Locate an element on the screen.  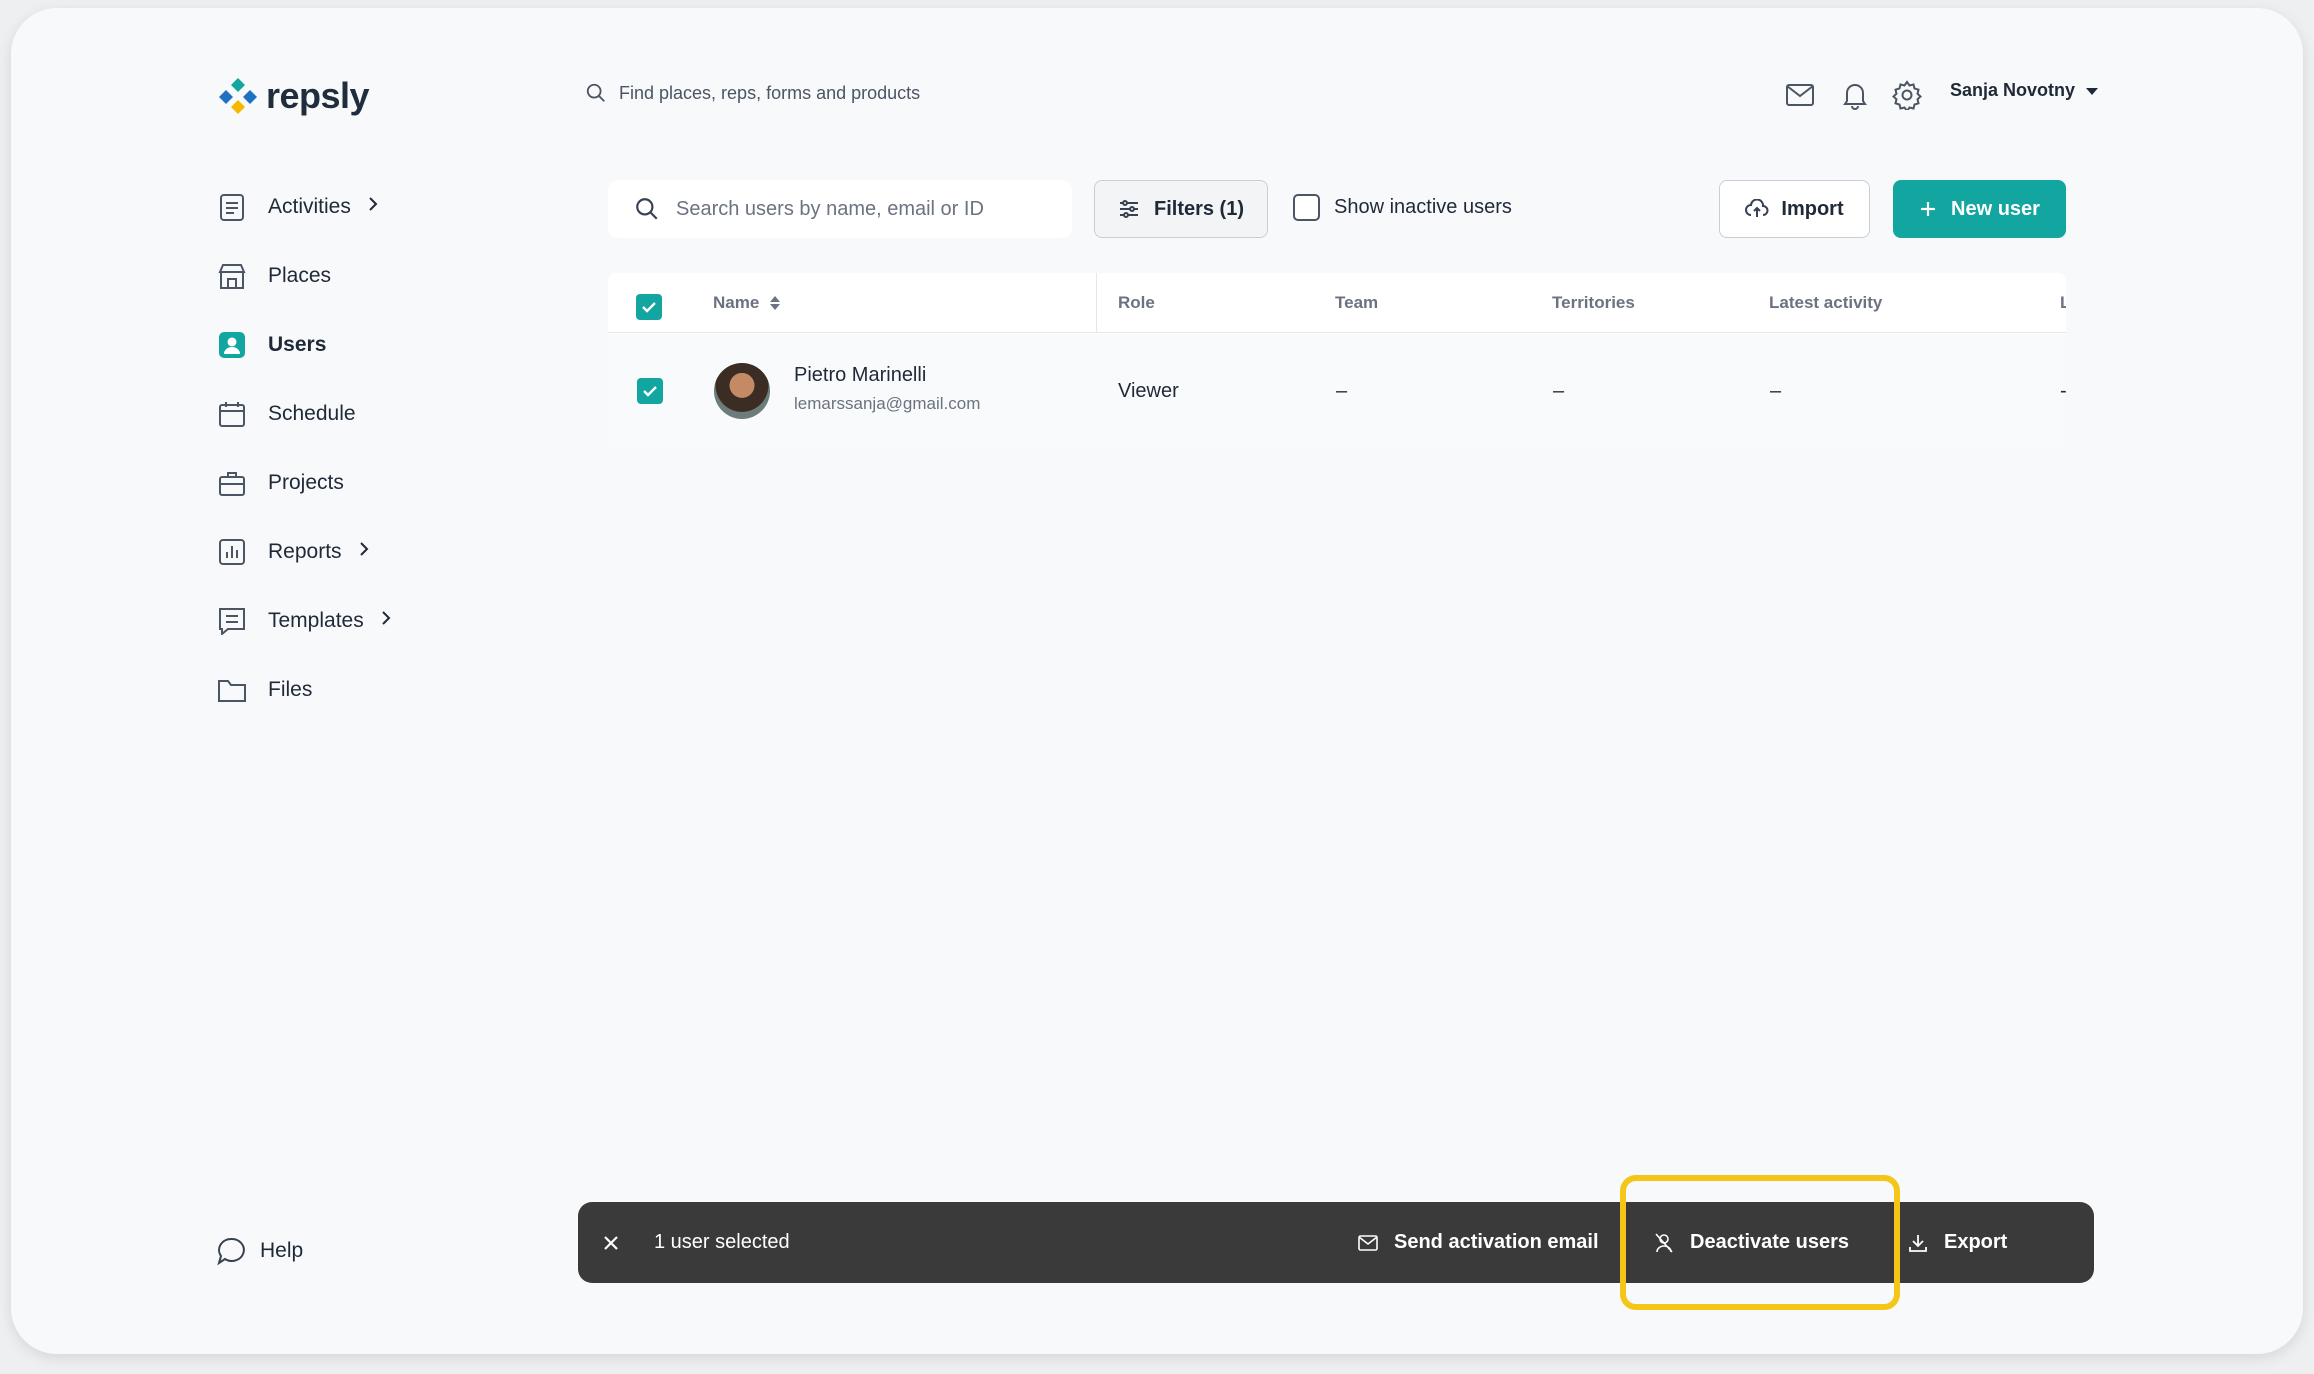
caret-down-icon is located at coordinates (2092, 91).